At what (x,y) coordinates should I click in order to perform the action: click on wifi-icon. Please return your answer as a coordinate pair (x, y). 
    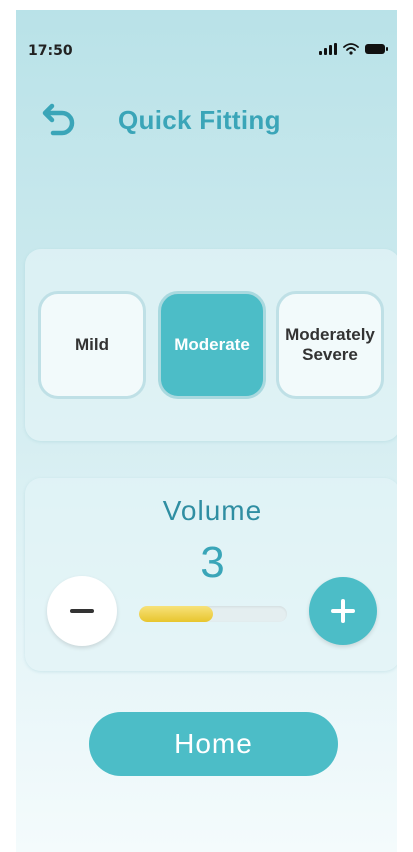
    Looking at the image, I should click on (351, 49).